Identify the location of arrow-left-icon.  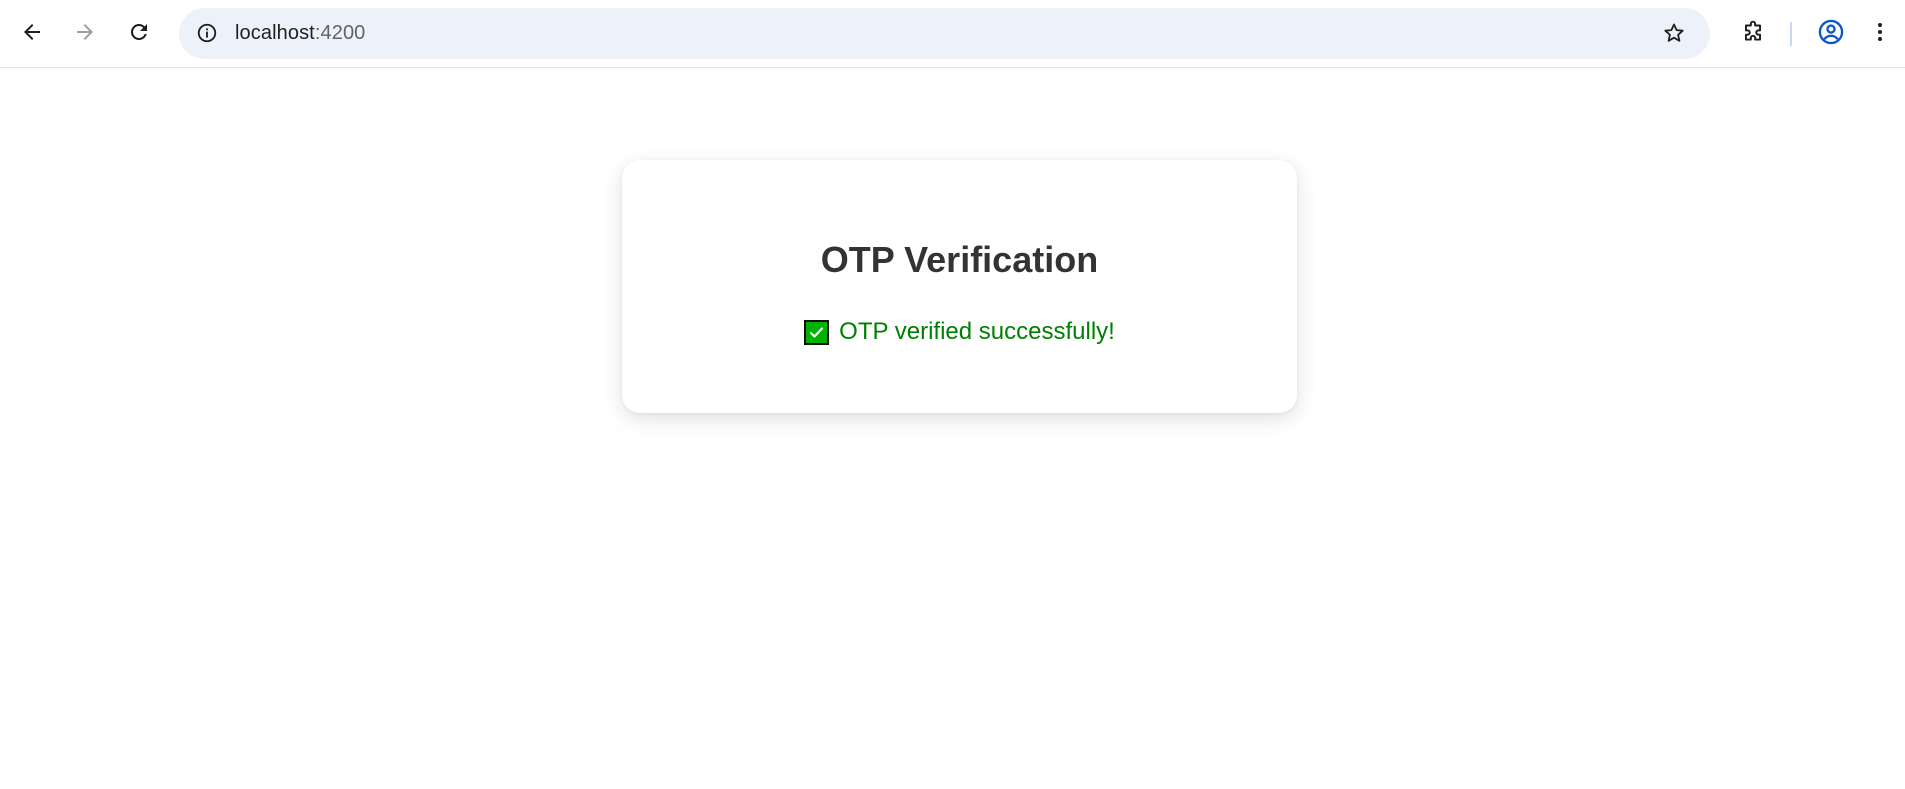
(32, 32).